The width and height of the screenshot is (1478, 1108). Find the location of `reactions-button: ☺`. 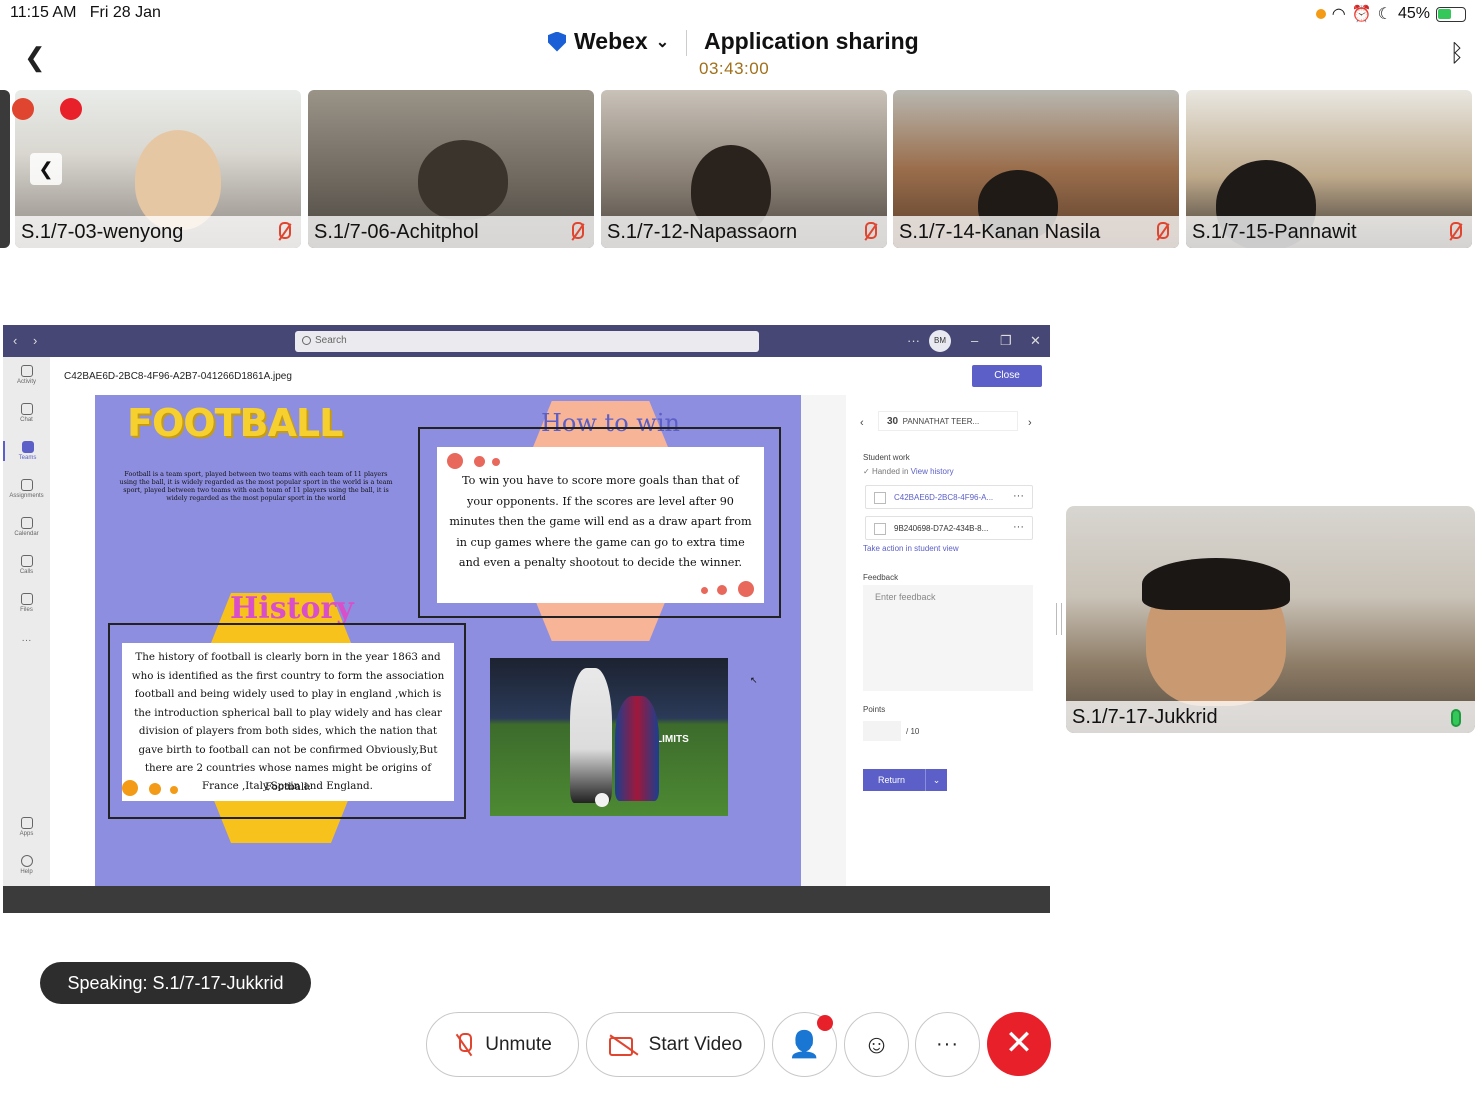

reactions-button: ☺ is located at coordinates (876, 1044).